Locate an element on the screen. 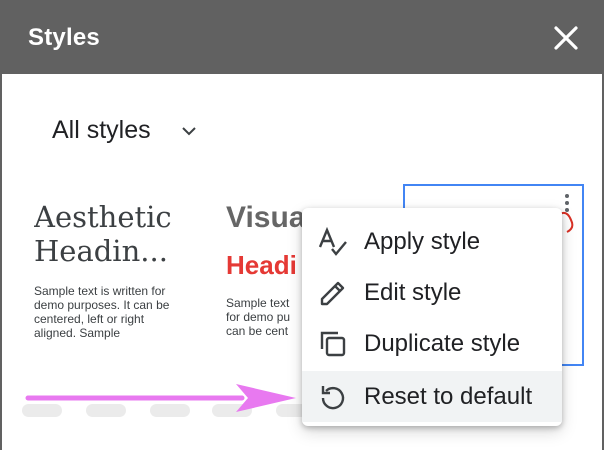 This screenshot has height=450, width=604. pencil-icon is located at coordinates (333, 293).